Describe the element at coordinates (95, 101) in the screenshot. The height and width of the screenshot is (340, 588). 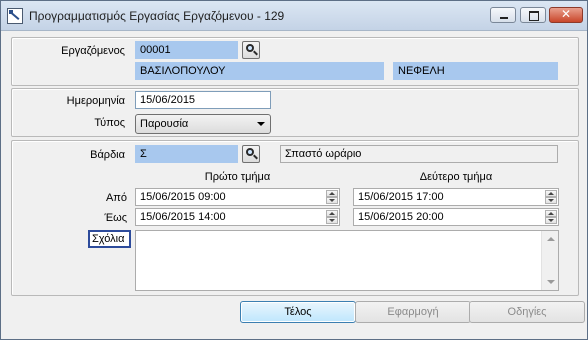
I see `date-label: Ημερομηνία` at that location.